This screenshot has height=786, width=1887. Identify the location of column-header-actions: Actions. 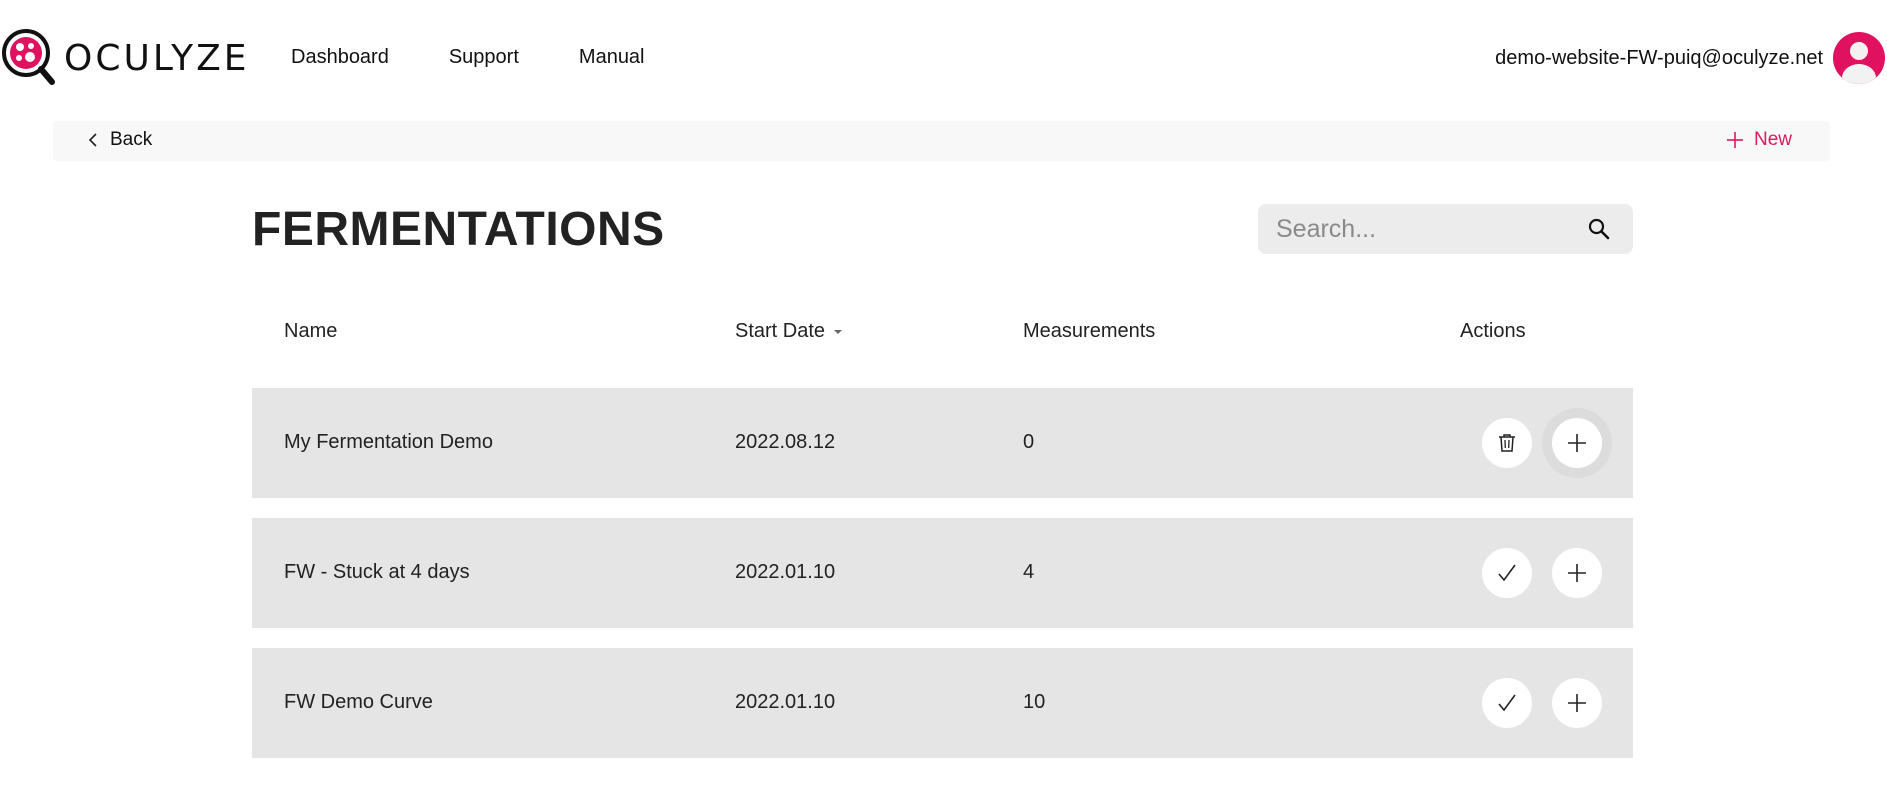
(1493, 331).